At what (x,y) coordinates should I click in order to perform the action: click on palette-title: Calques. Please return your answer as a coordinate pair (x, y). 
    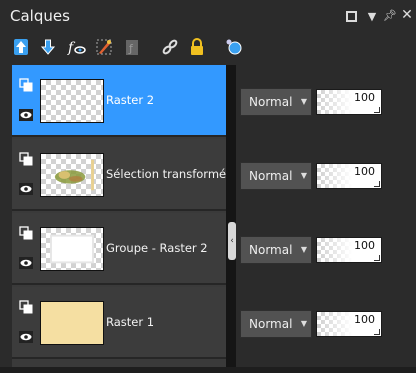
    Looking at the image, I should click on (40, 16).